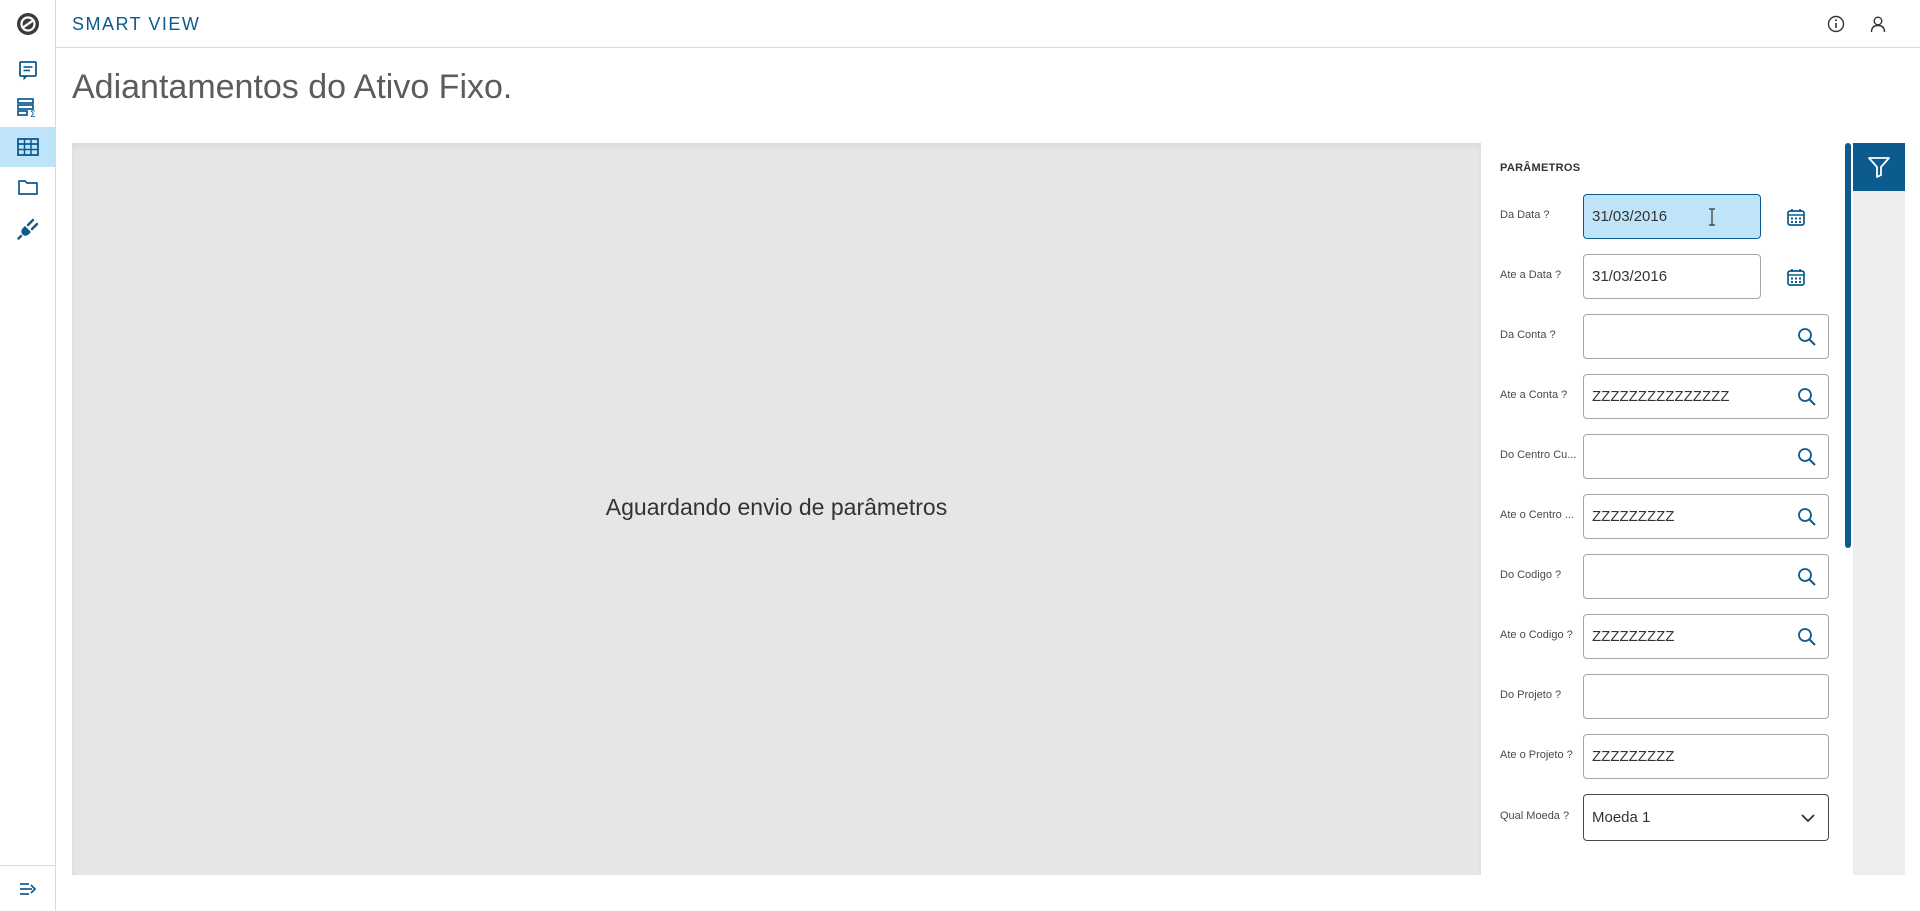  I want to click on waiting-message: Aguardando envio de parâmetros, so click(776, 506).